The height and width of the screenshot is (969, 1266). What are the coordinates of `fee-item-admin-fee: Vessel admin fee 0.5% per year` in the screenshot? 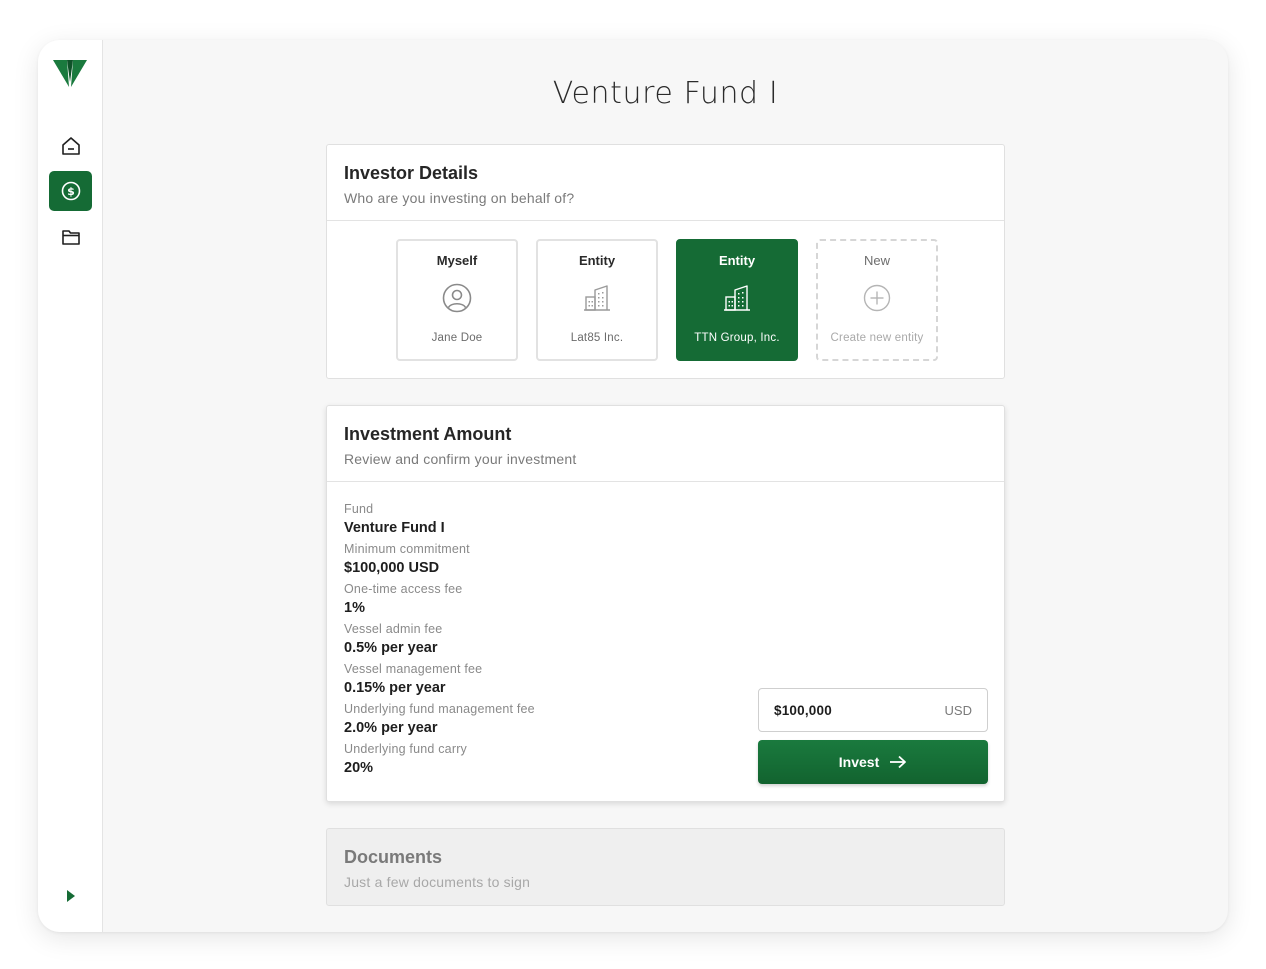 It's located at (439, 639).